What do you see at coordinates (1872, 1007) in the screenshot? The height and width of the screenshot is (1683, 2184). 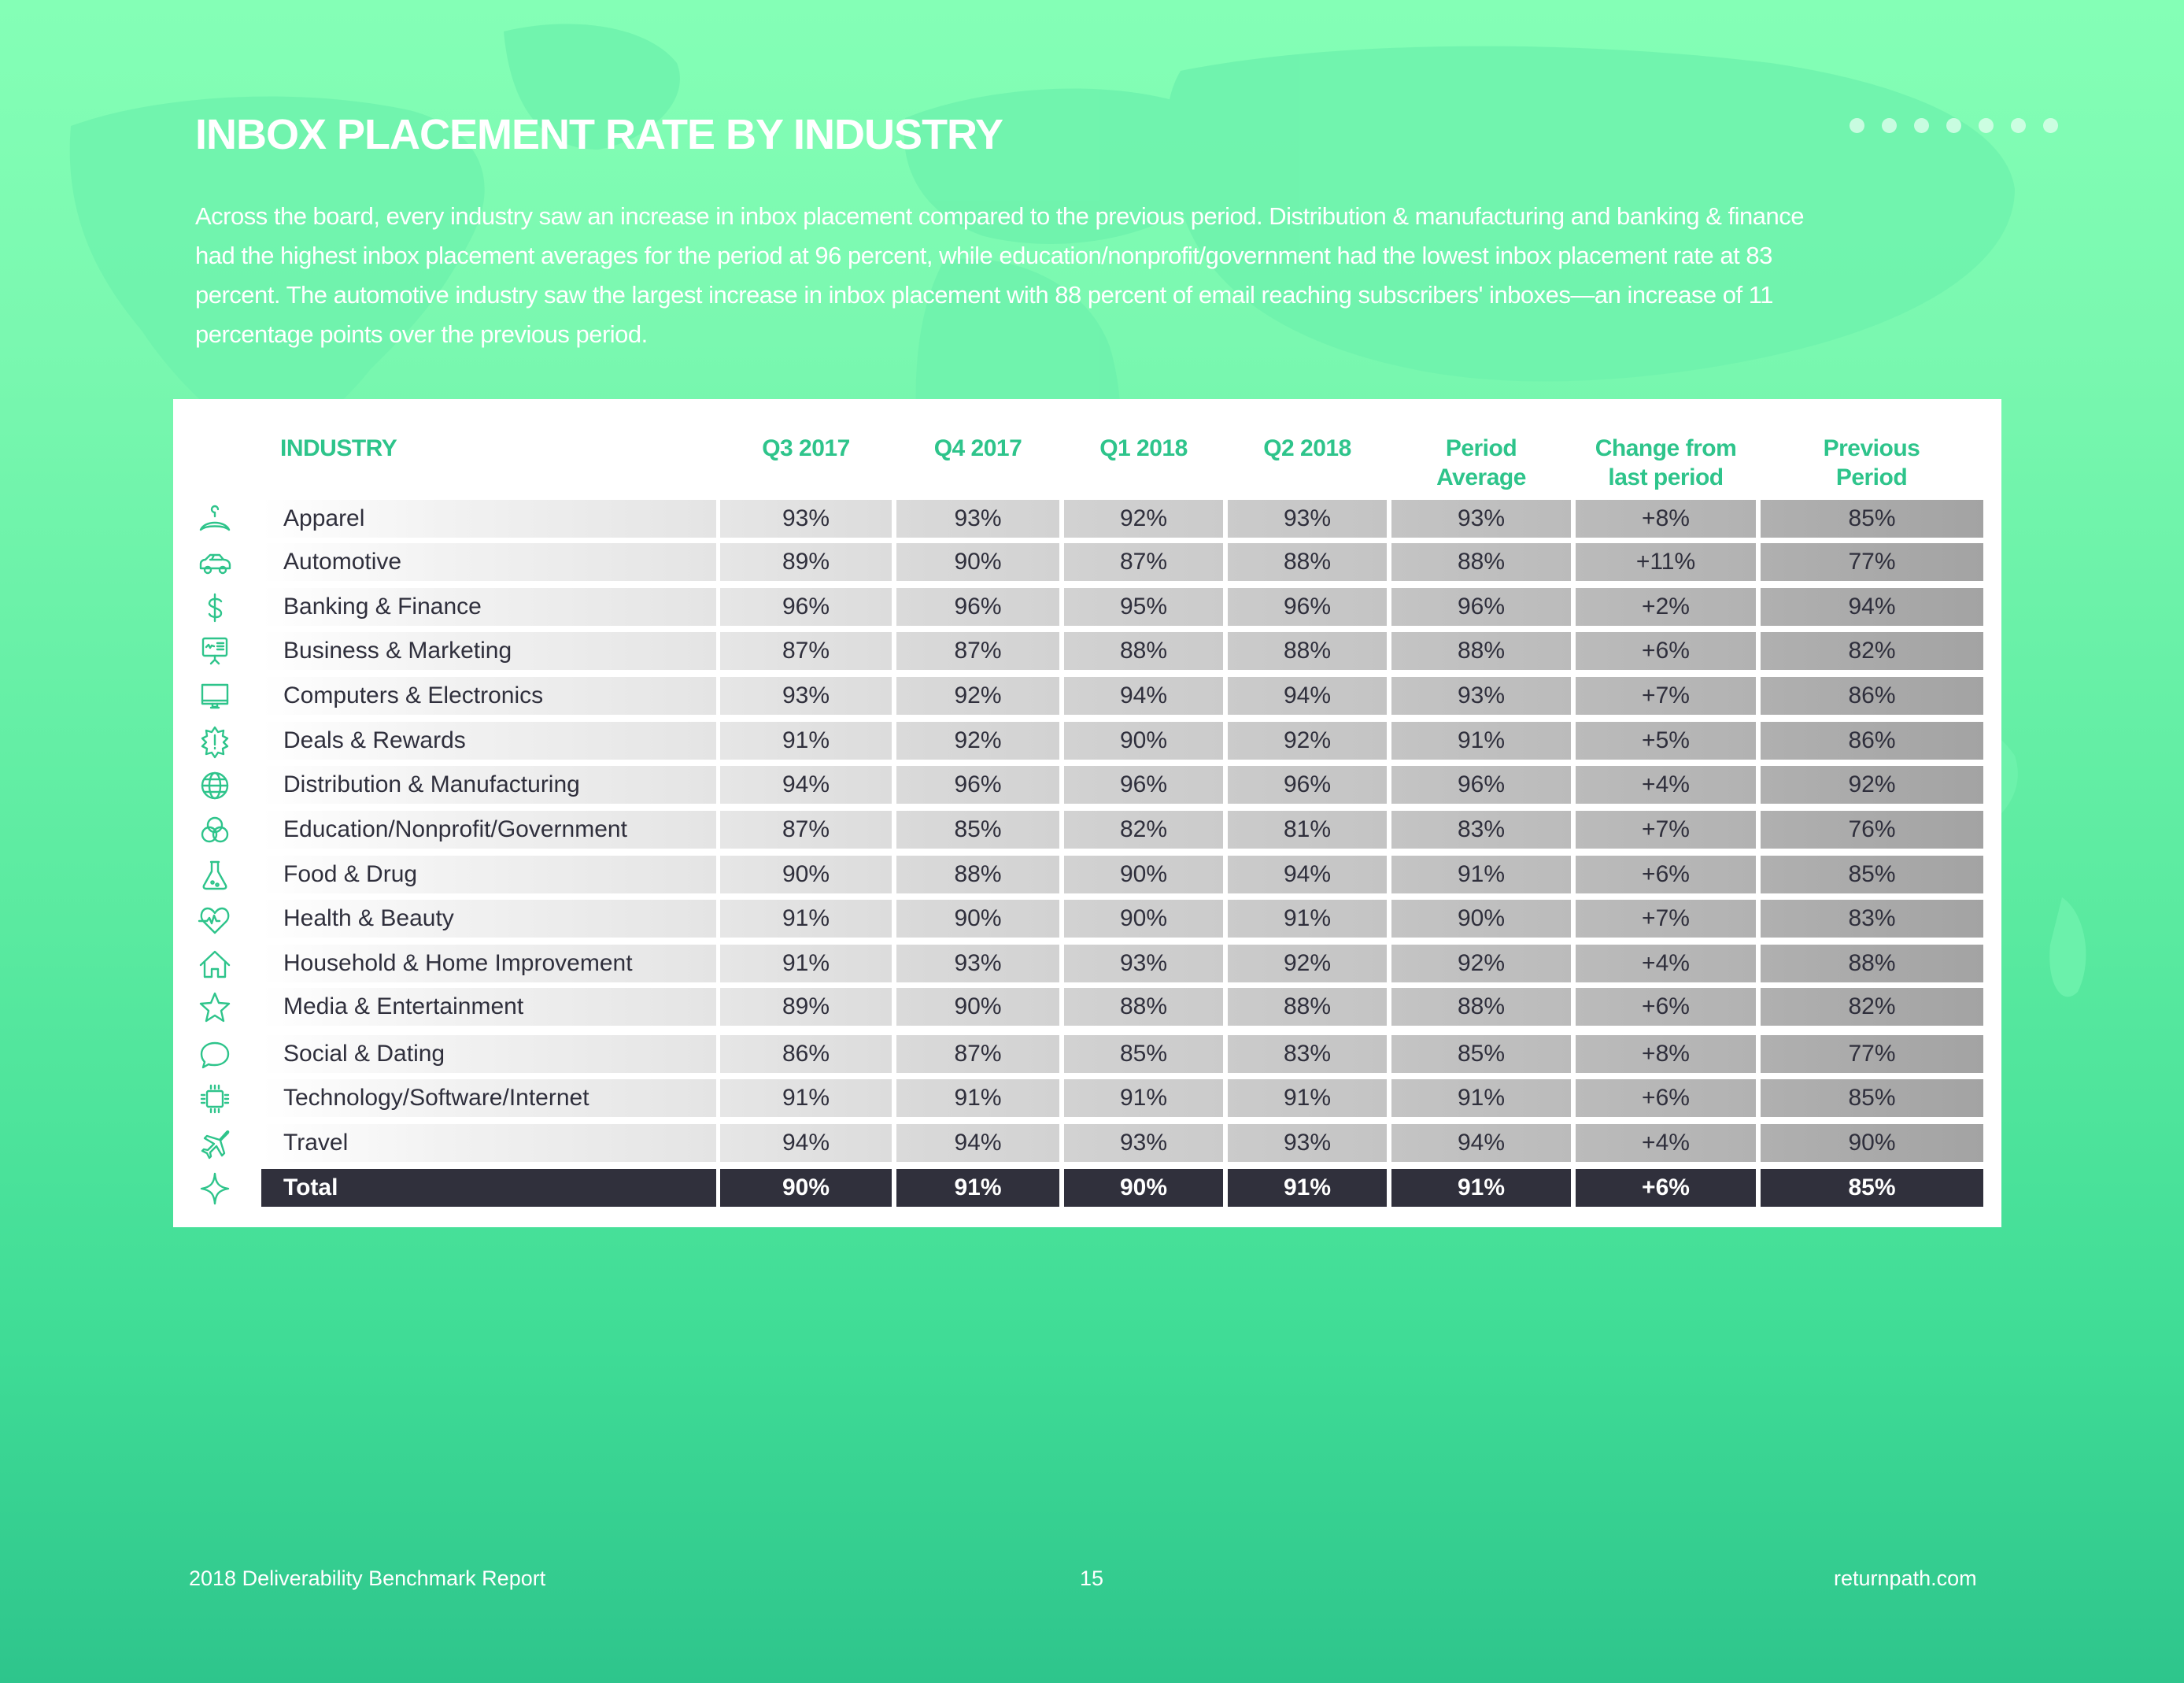 I see `previous-period-value: 82%` at bounding box center [1872, 1007].